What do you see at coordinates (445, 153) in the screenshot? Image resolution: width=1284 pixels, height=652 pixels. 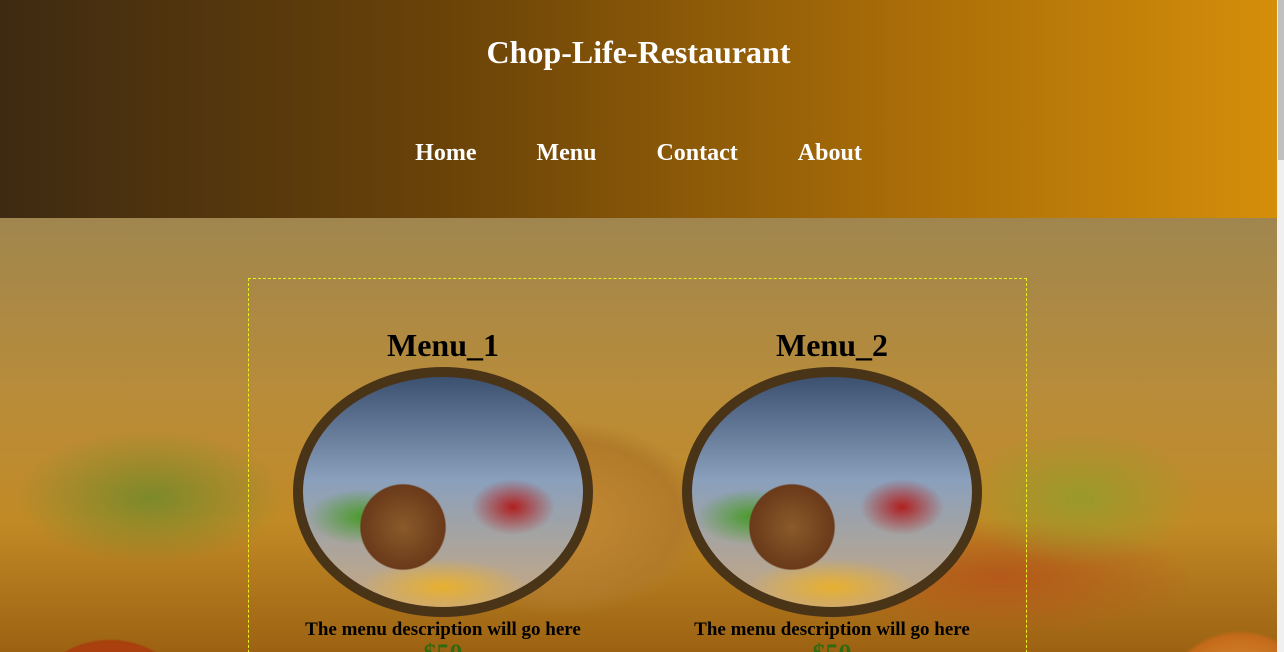 I see `nav-home: Home` at bounding box center [445, 153].